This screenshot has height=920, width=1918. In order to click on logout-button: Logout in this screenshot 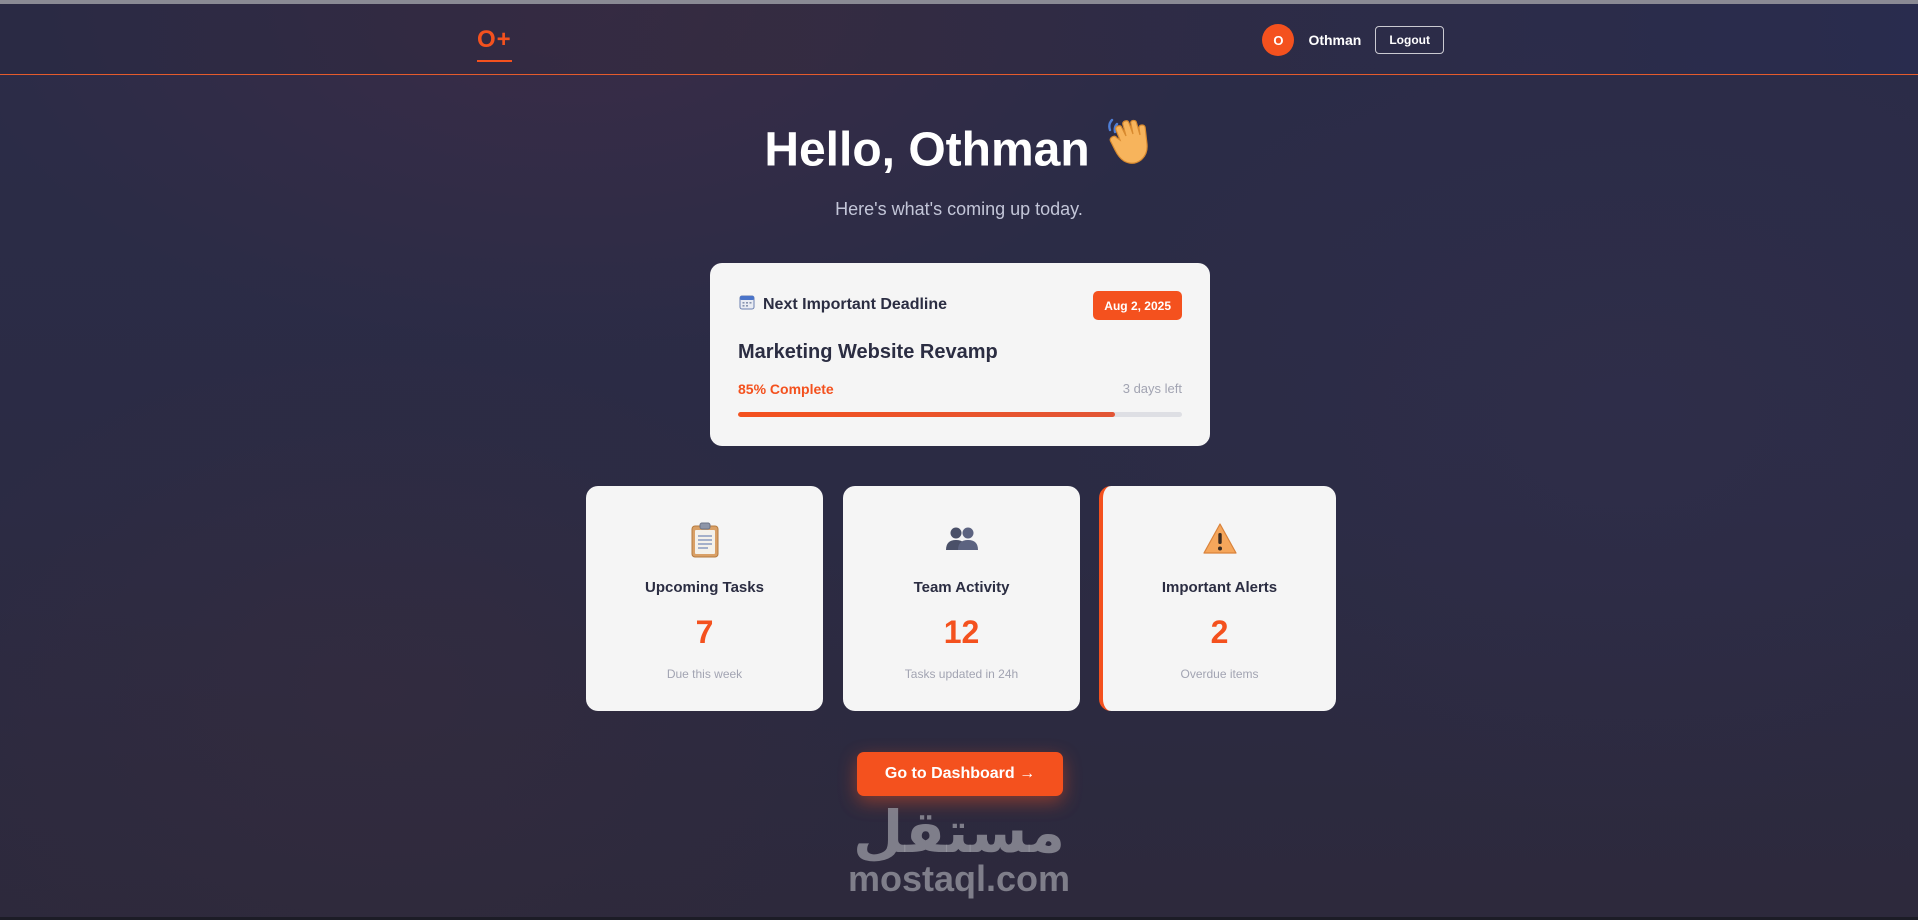, I will do `click(1409, 40)`.